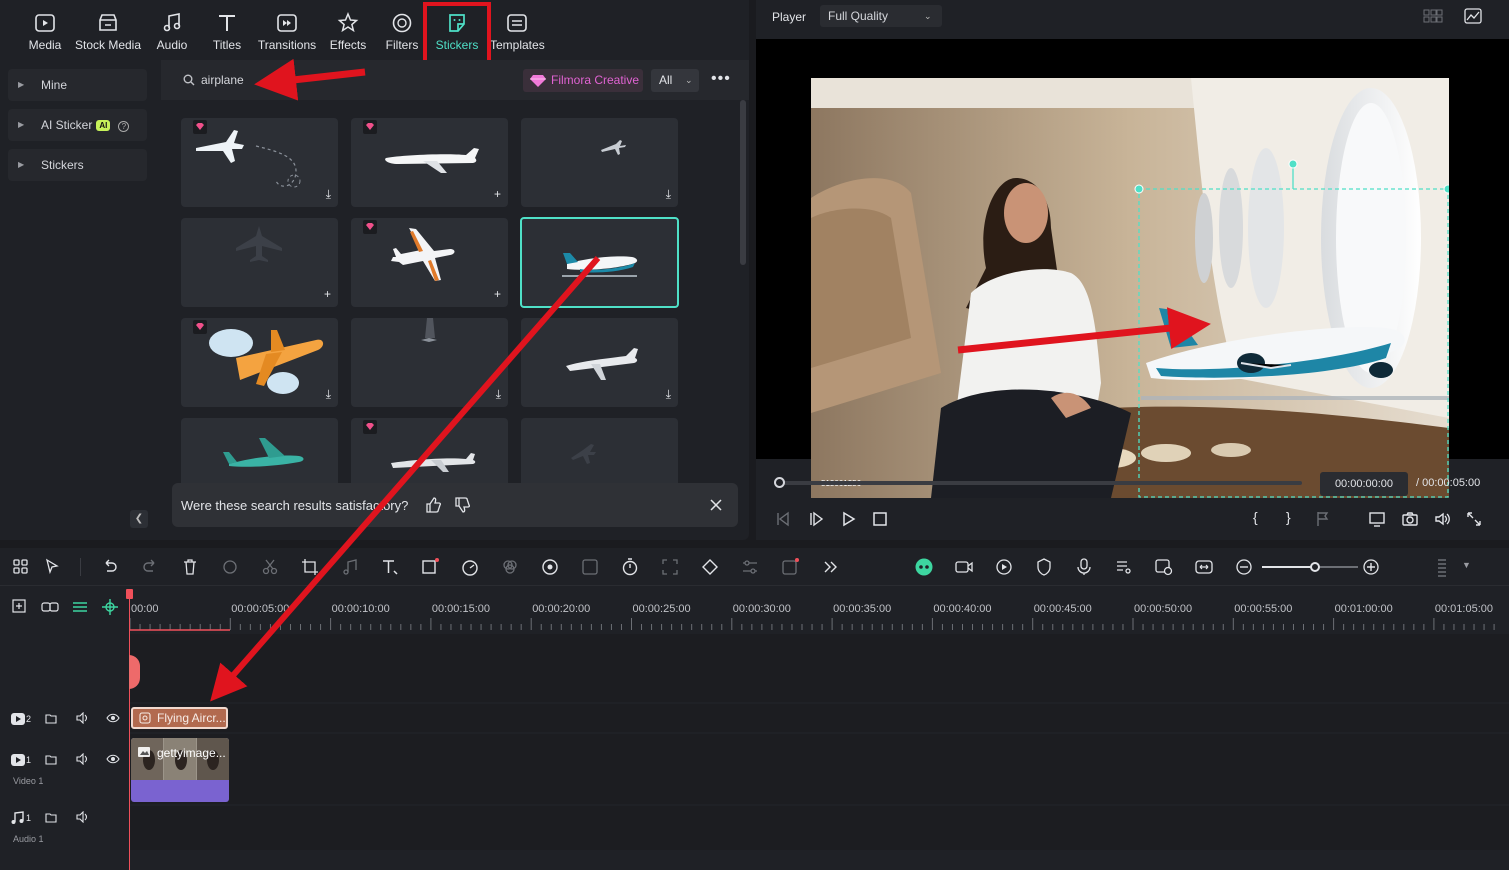 This screenshot has width=1509, height=870. Describe the element at coordinates (110, 567) in the screenshot. I see `undo-icon` at that location.